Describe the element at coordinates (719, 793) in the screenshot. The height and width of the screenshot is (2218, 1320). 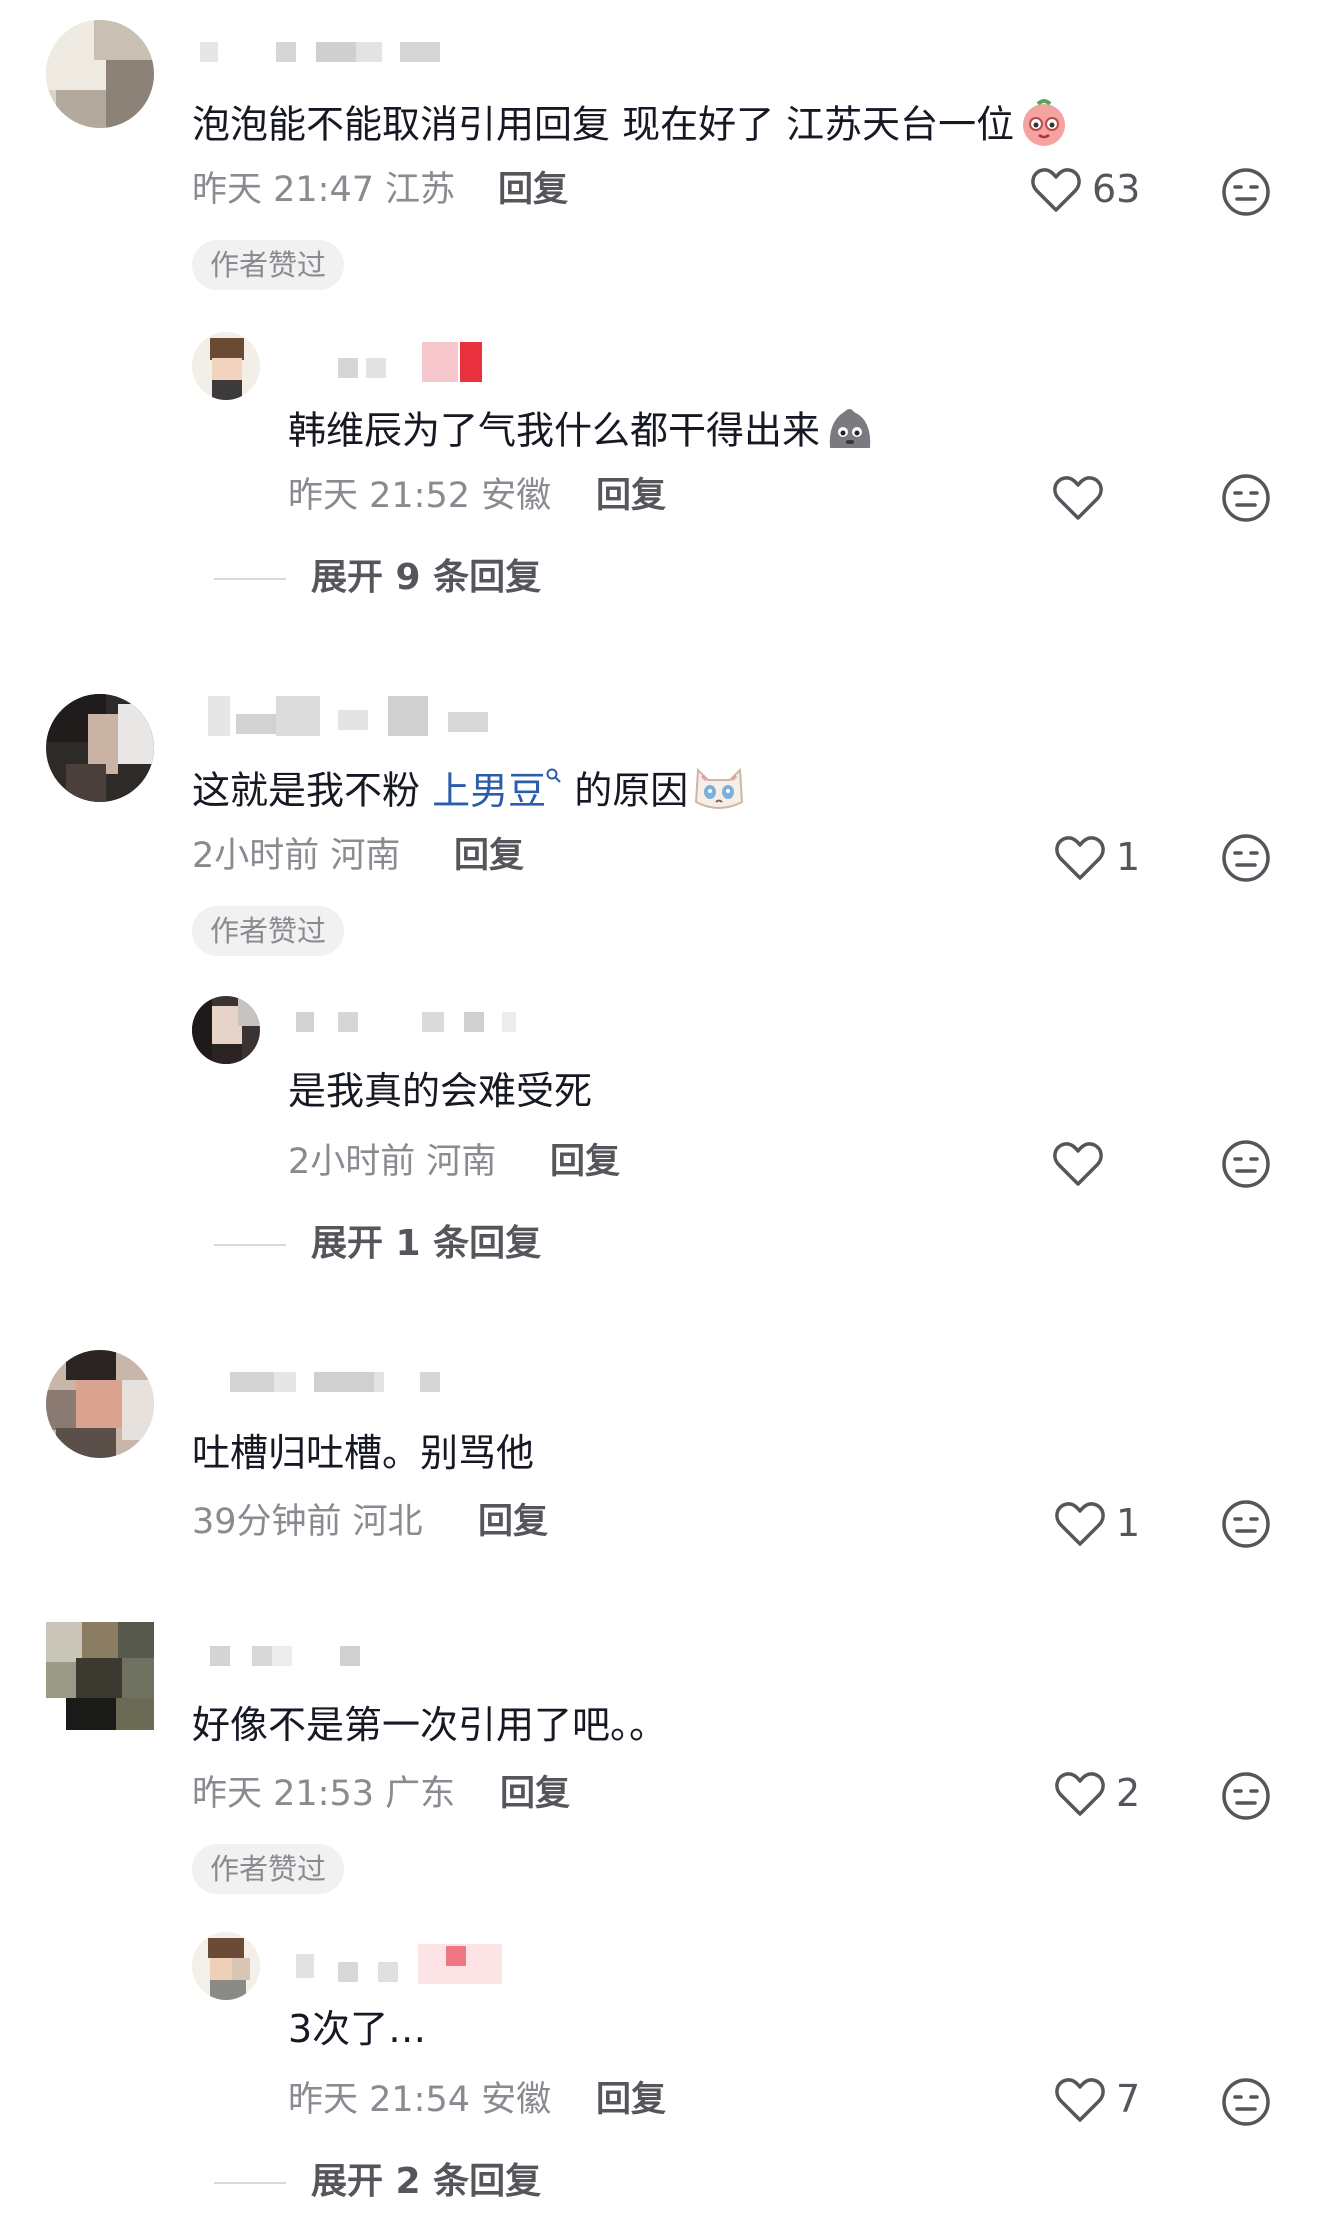
I see `crying-cat-emoji` at that location.